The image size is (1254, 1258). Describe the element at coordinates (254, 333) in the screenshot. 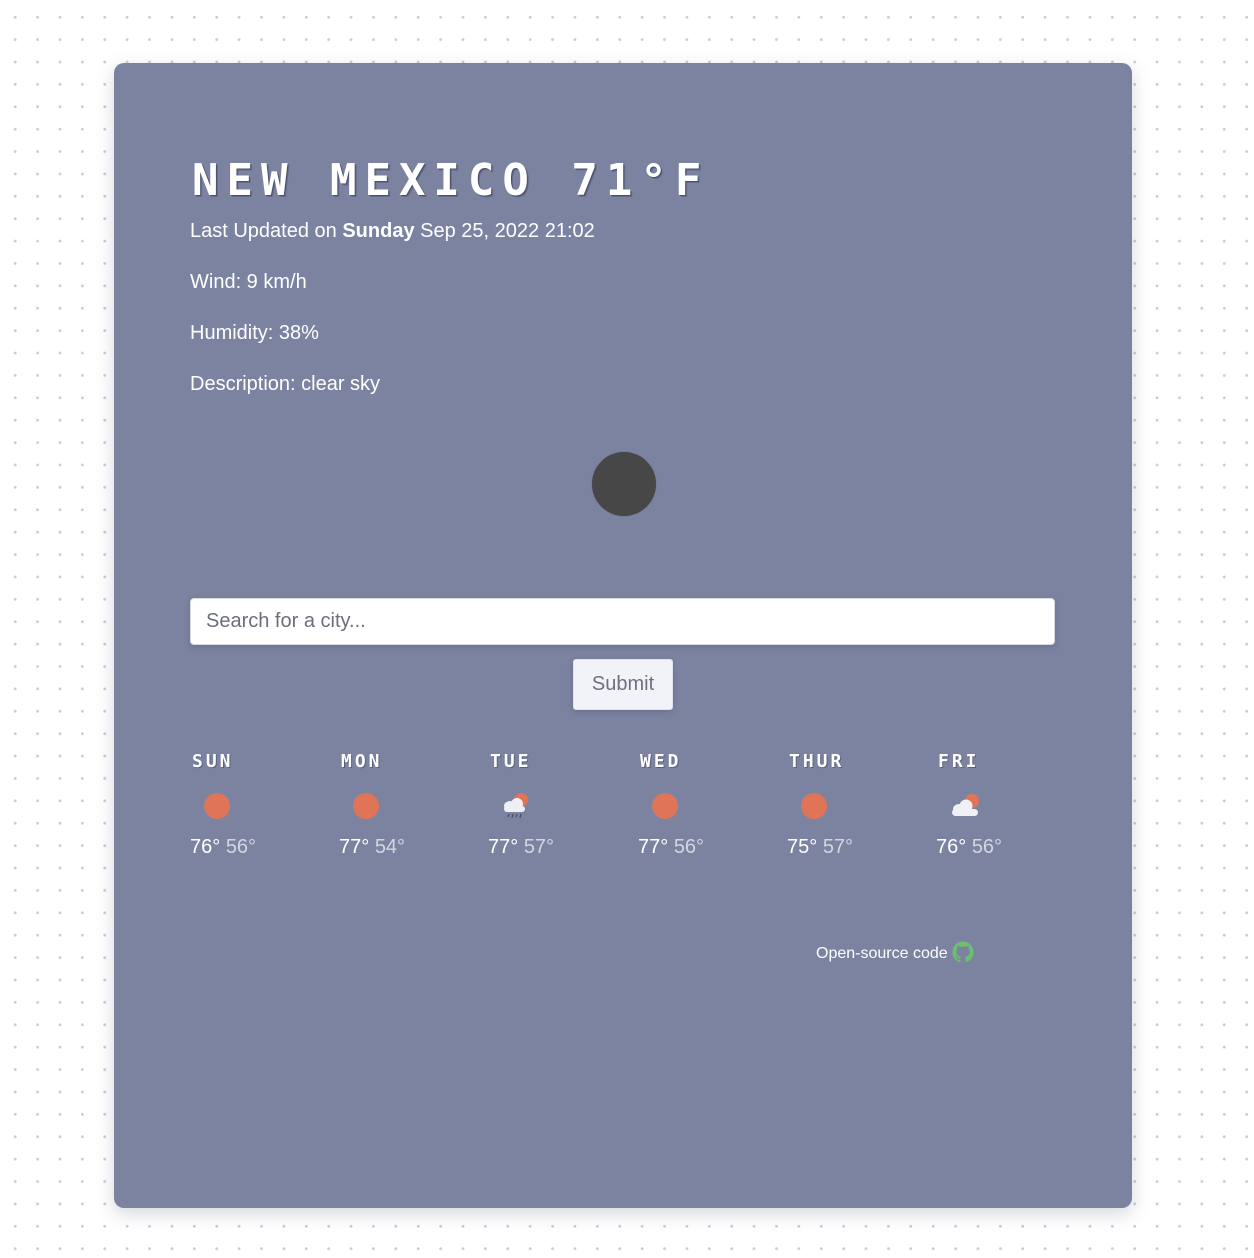

I see `humidity: Humidity: 38%` at that location.